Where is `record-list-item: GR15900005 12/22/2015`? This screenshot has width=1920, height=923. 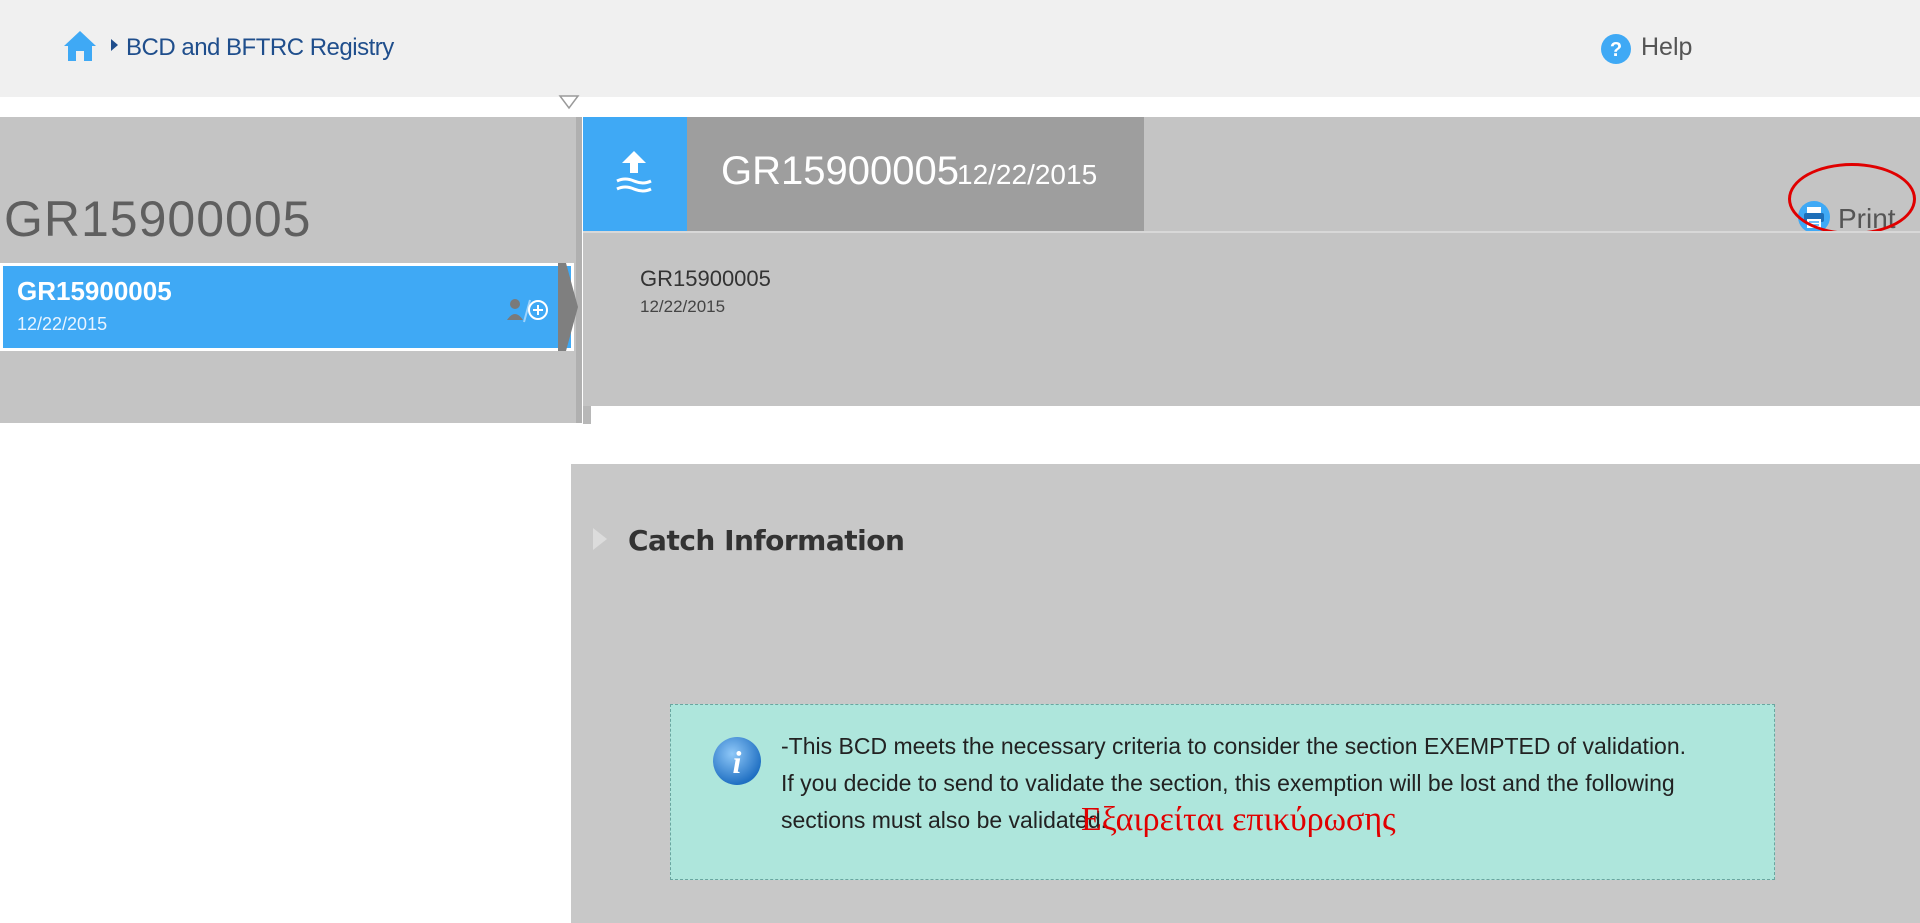
record-list-item: GR15900005 12/22/2015 is located at coordinates (289, 307).